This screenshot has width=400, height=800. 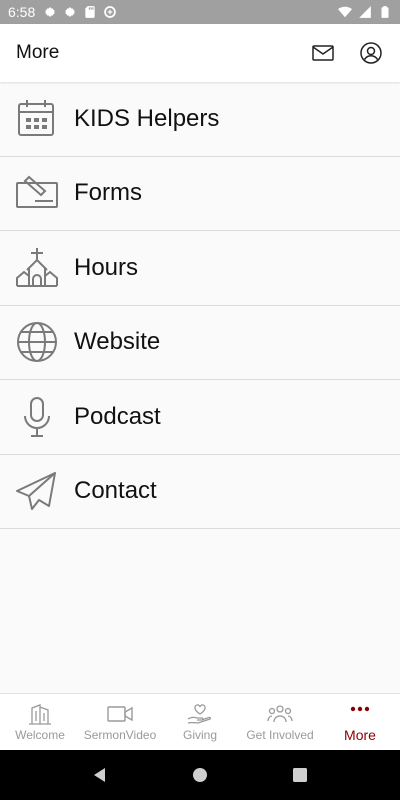 What do you see at coordinates (110, 12) in the screenshot?
I see `data-saver-icon` at bounding box center [110, 12].